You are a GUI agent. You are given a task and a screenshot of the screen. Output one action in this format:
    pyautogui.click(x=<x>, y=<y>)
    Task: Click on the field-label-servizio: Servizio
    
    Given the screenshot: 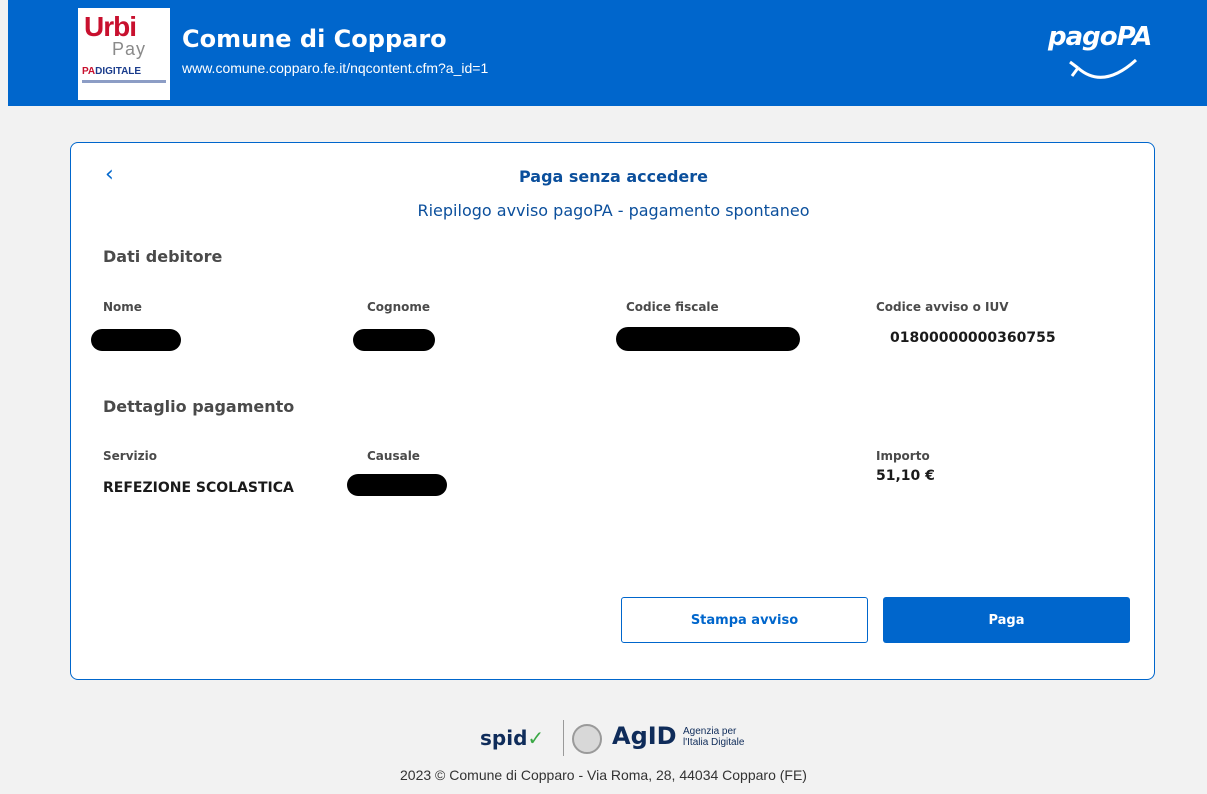 What is the action you would take?
    pyautogui.click(x=130, y=456)
    